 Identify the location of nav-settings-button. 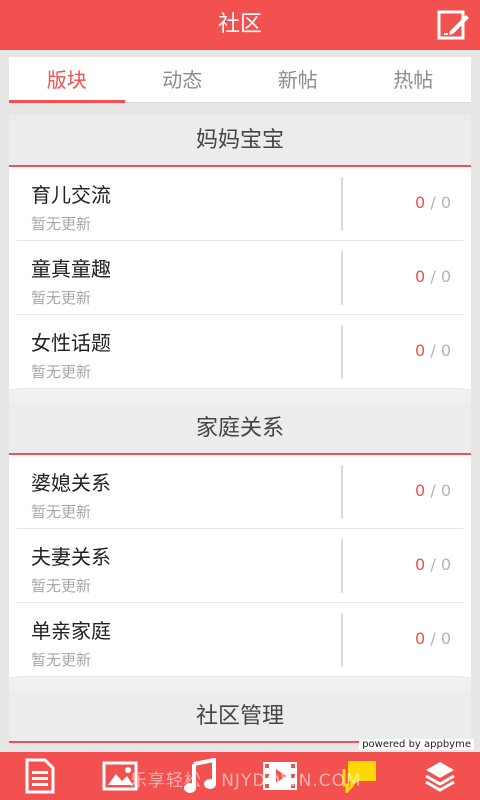
(440, 776).